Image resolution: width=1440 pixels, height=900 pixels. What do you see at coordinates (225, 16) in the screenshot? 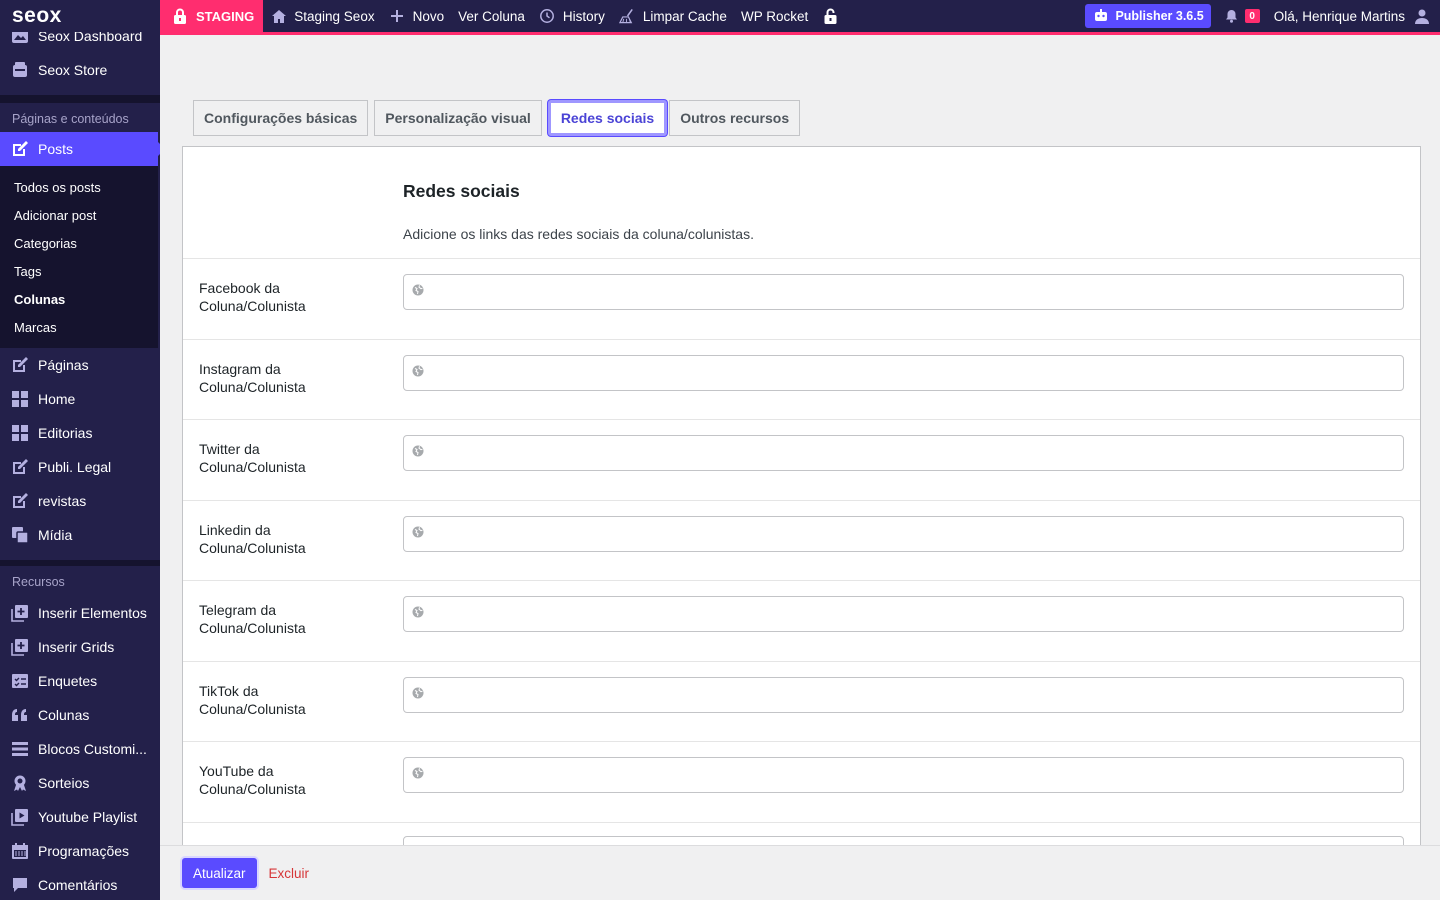
I see `staging-label: STAGING` at bounding box center [225, 16].